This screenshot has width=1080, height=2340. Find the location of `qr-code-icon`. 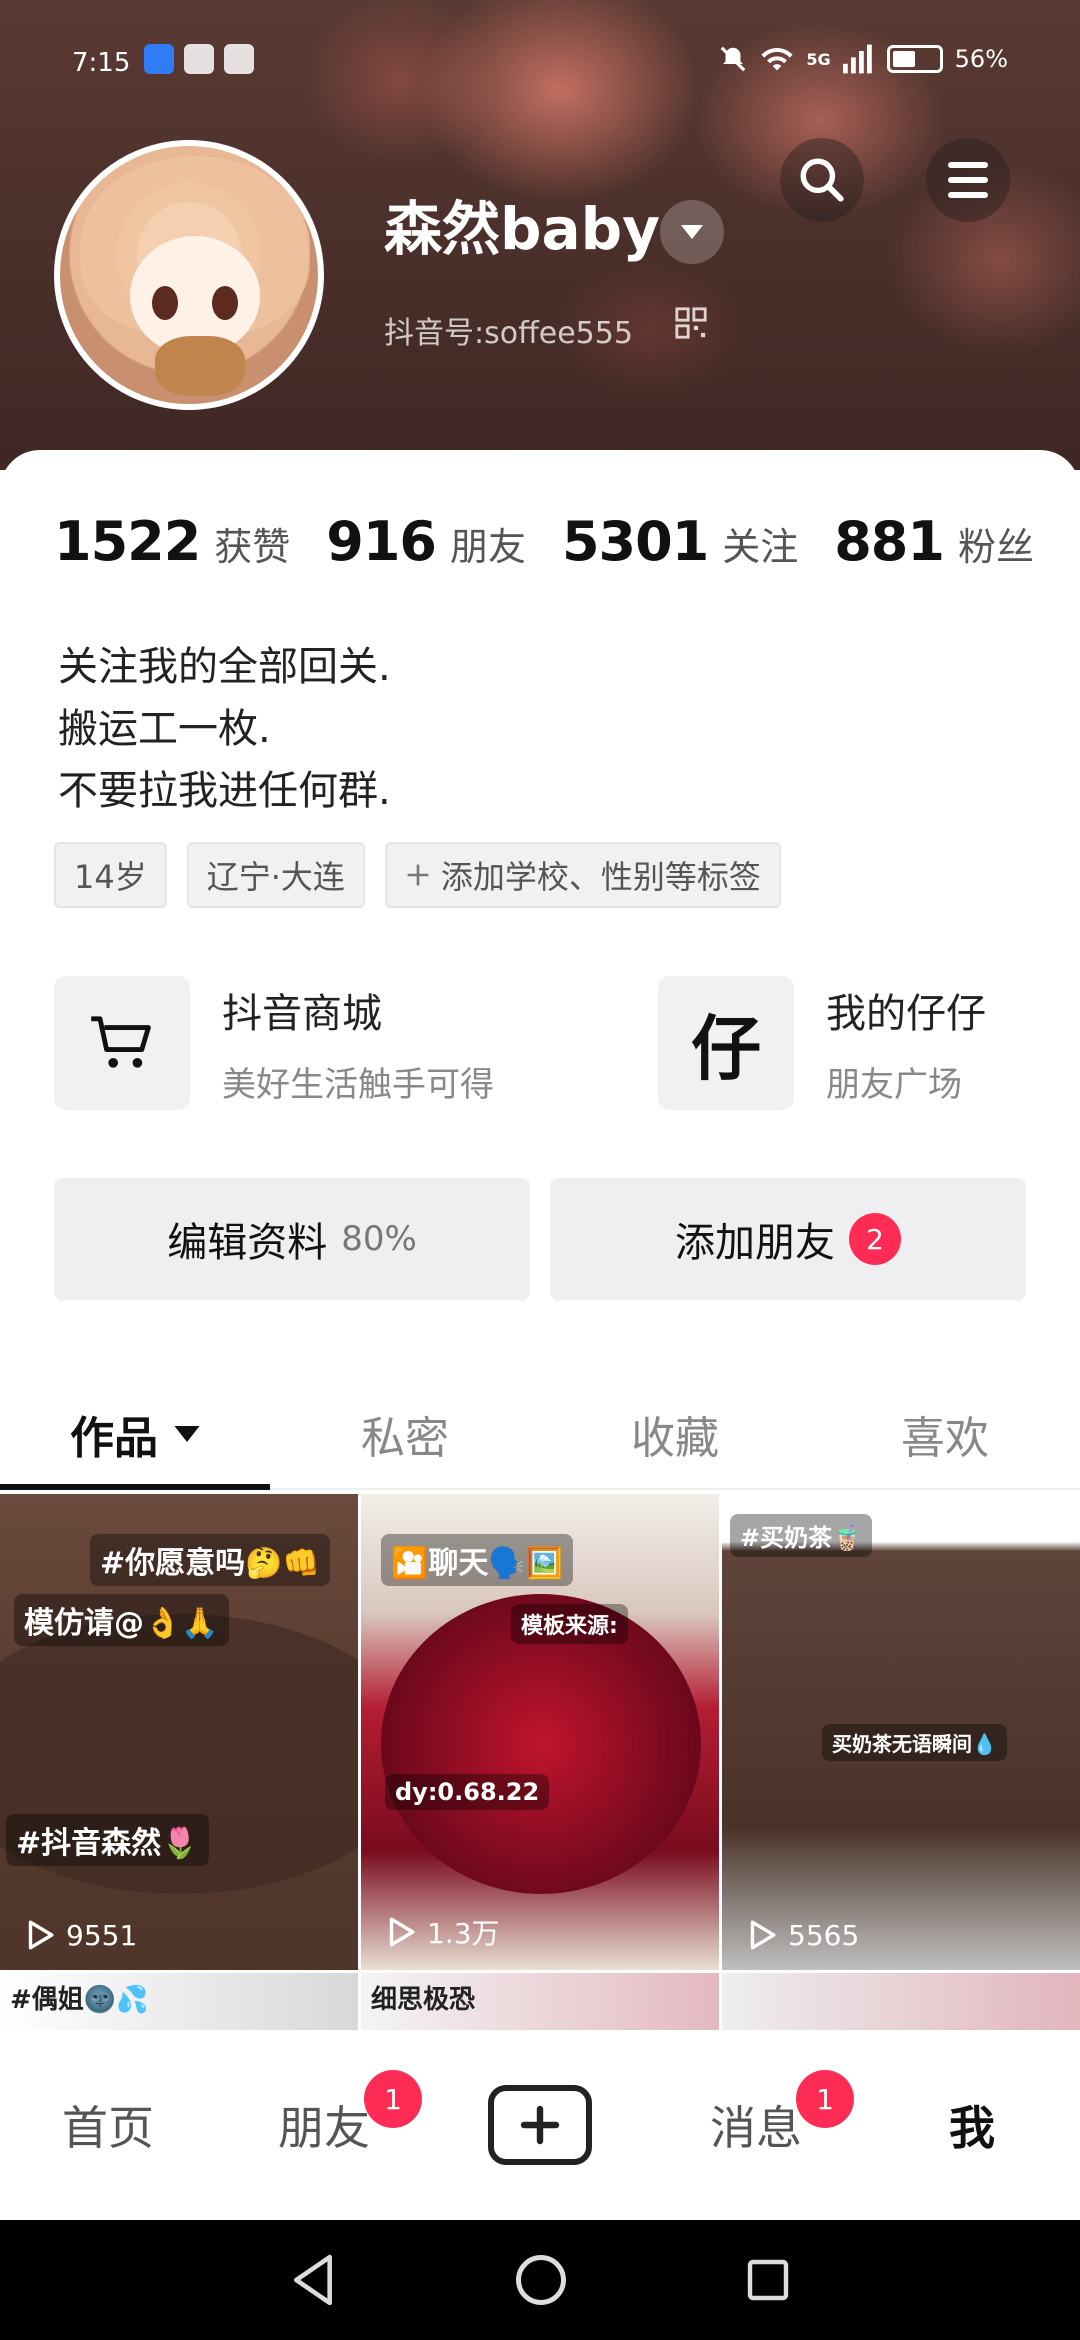

qr-code-icon is located at coordinates (691, 323).